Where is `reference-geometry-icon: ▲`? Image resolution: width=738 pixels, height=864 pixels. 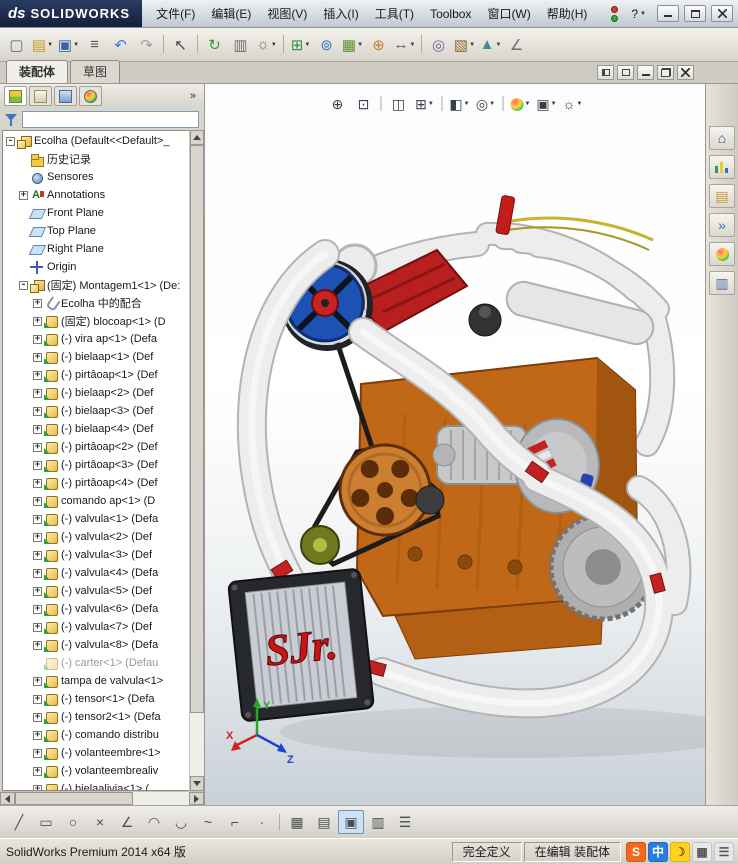 reference-geometry-icon: ▲ is located at coordinates (490, 45).